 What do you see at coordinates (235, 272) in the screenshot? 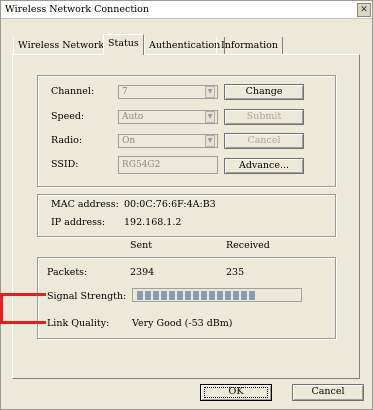
I see `packets-received-value: 235` at bounding box center [235, 272].